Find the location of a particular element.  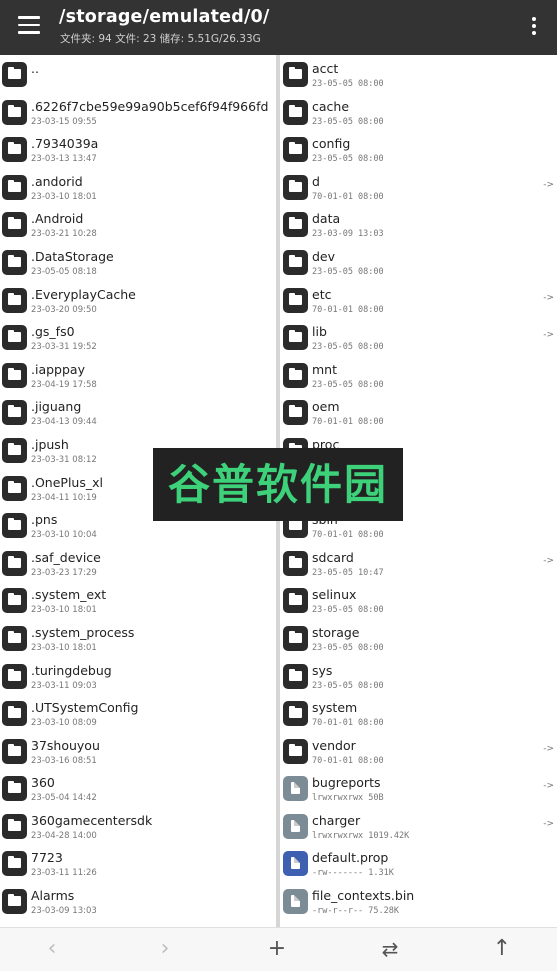

parent-directory-button: ↑ is located at coordinates (502, 949).